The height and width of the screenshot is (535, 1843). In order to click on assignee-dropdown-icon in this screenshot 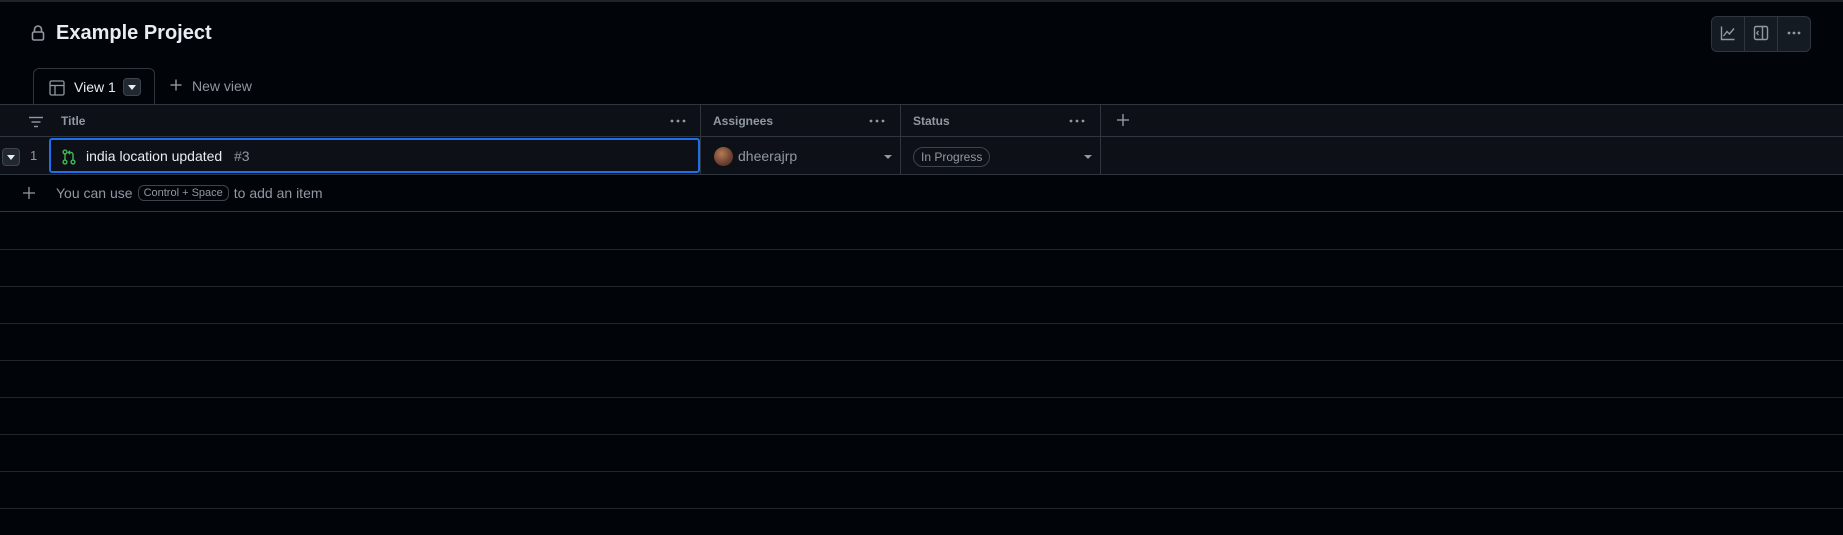, I will do `click(888, 157)`.